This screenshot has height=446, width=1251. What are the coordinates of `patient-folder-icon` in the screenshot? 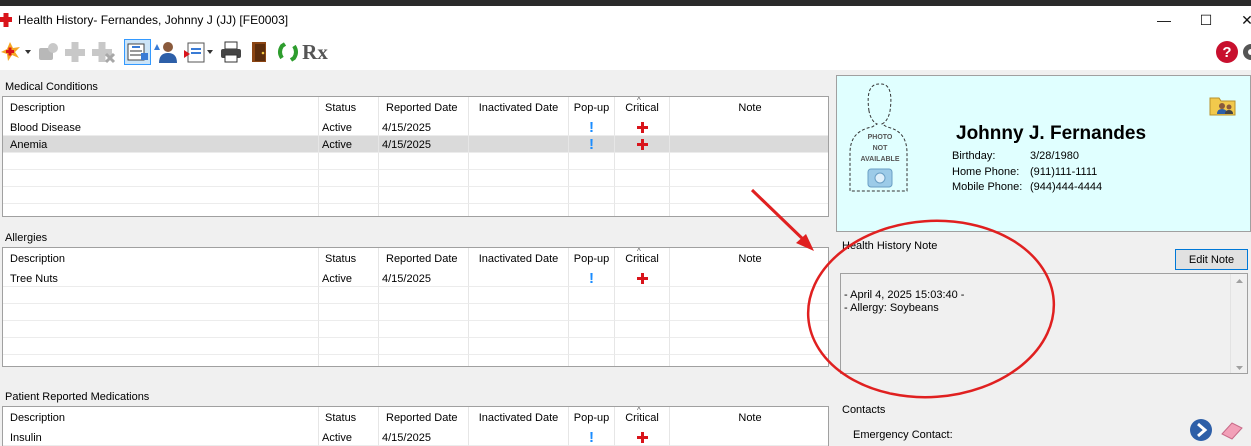 It's located at (1223, 105).